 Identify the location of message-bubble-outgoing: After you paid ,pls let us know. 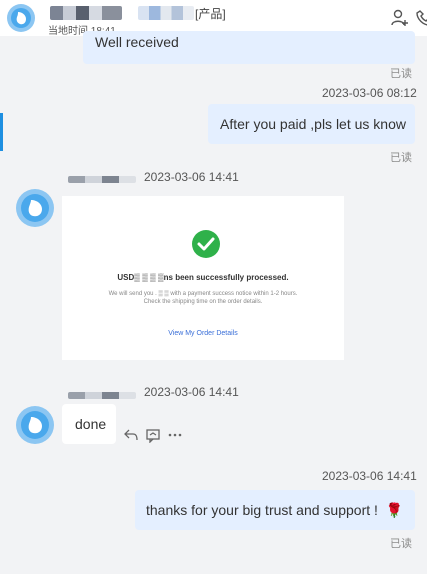
(311, 124).